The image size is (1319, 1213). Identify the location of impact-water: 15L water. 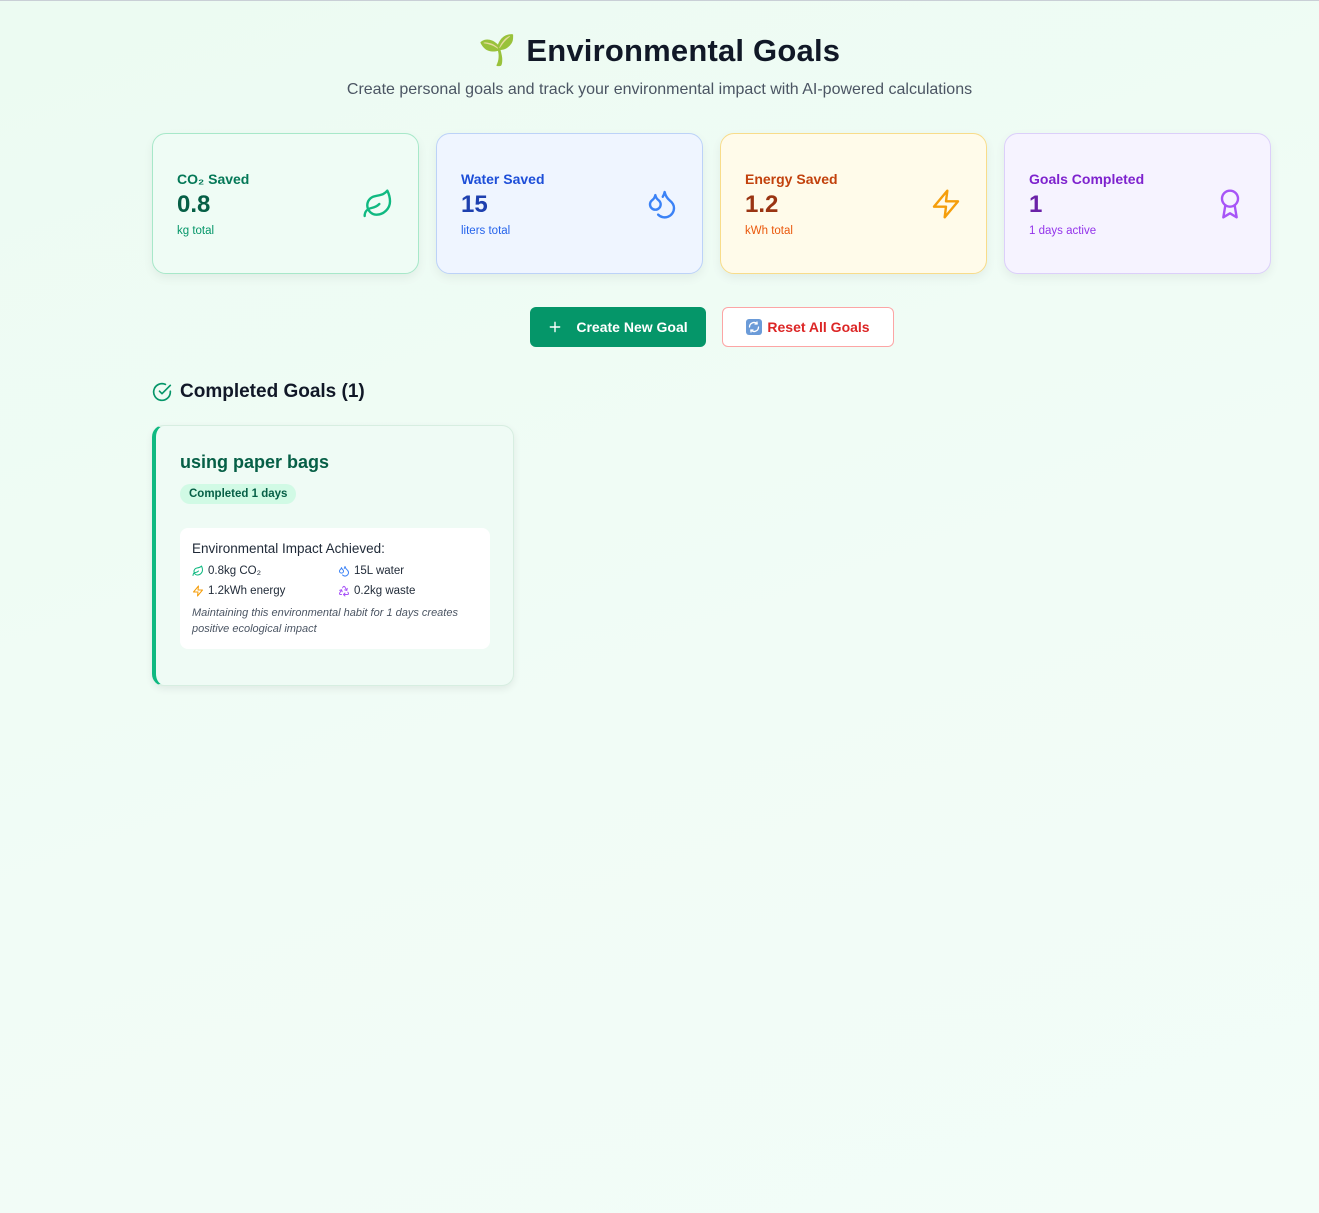
(403, 571).